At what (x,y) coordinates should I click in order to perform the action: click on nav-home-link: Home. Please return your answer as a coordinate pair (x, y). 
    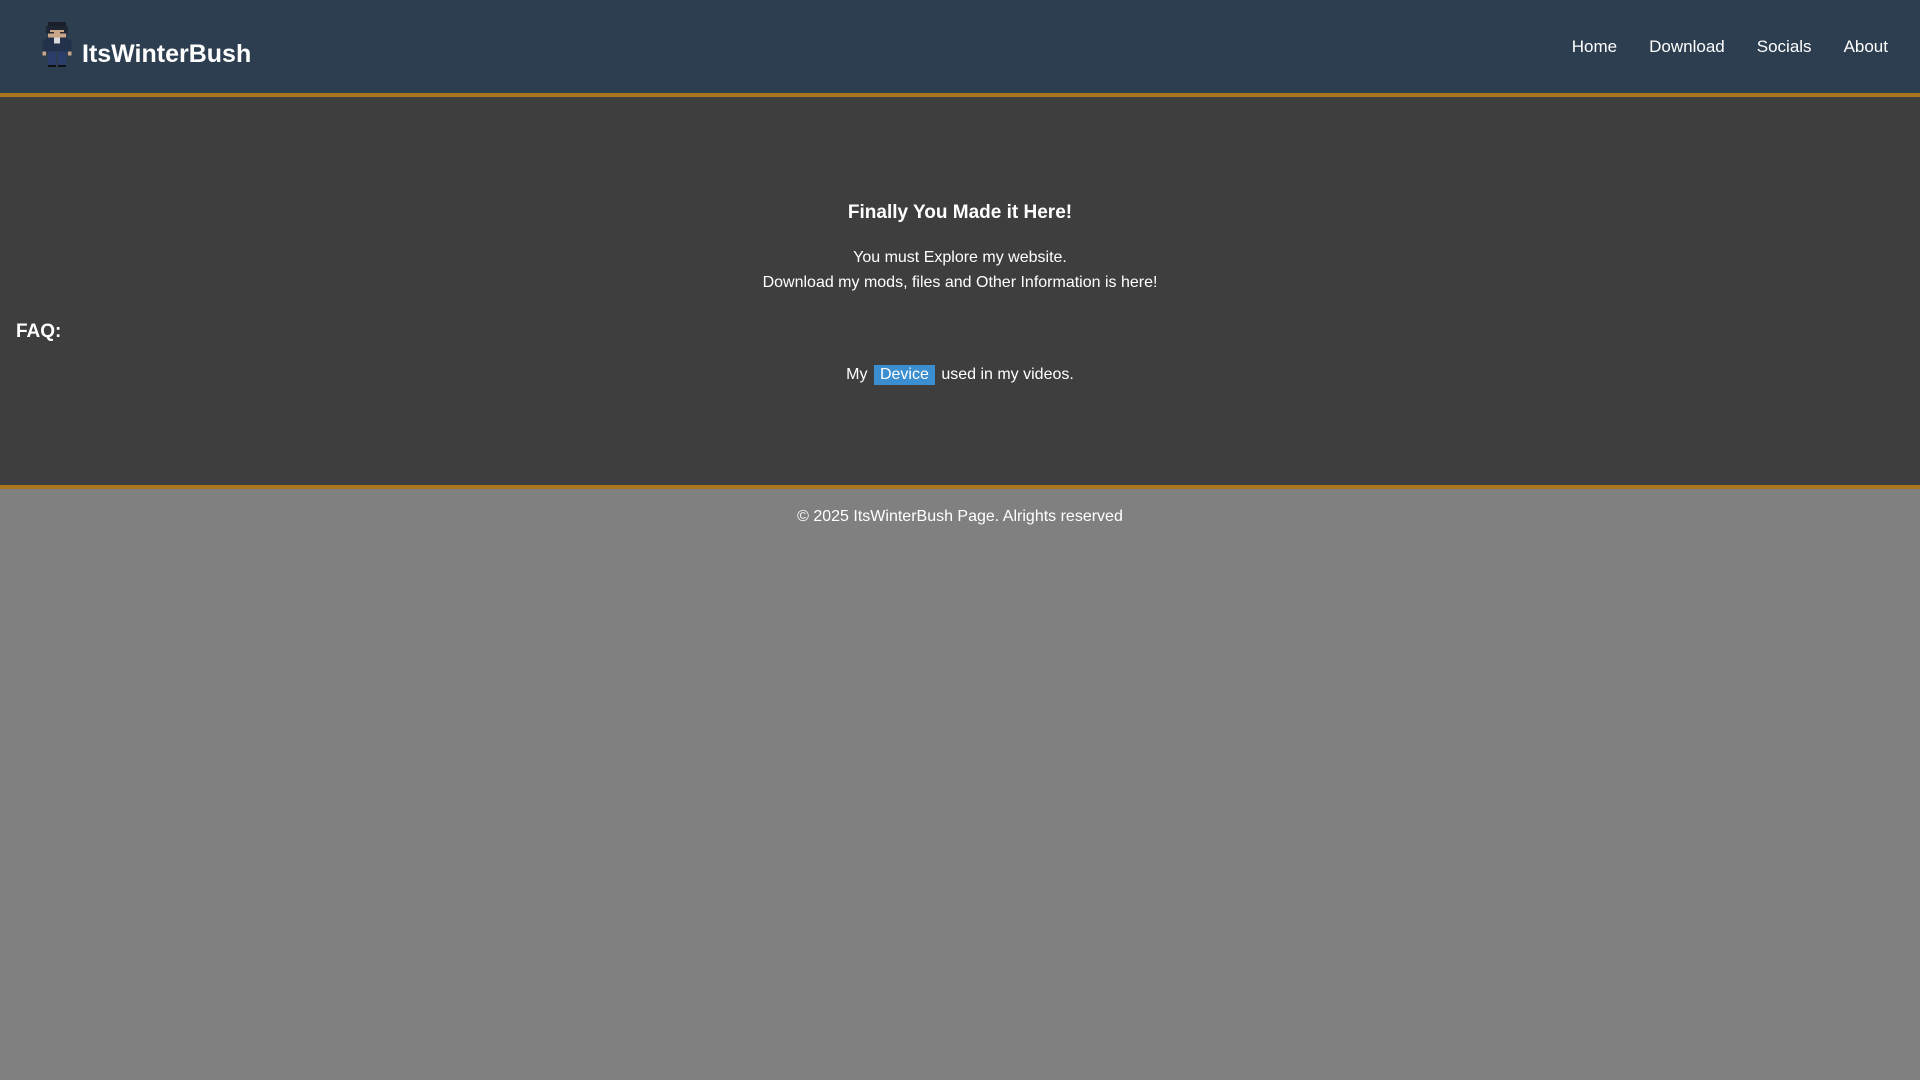
    Looking at the image, I should click on (1594, 47).